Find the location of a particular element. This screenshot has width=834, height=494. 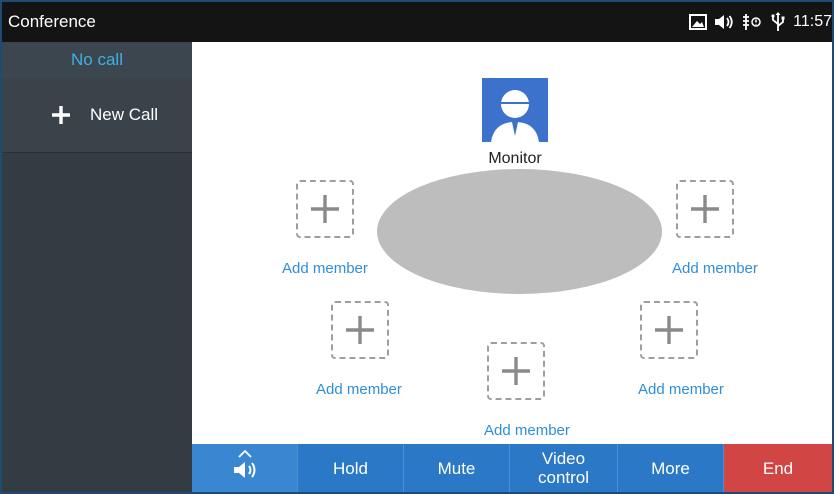

monitor-avatar is located at coordinates (515, 110).